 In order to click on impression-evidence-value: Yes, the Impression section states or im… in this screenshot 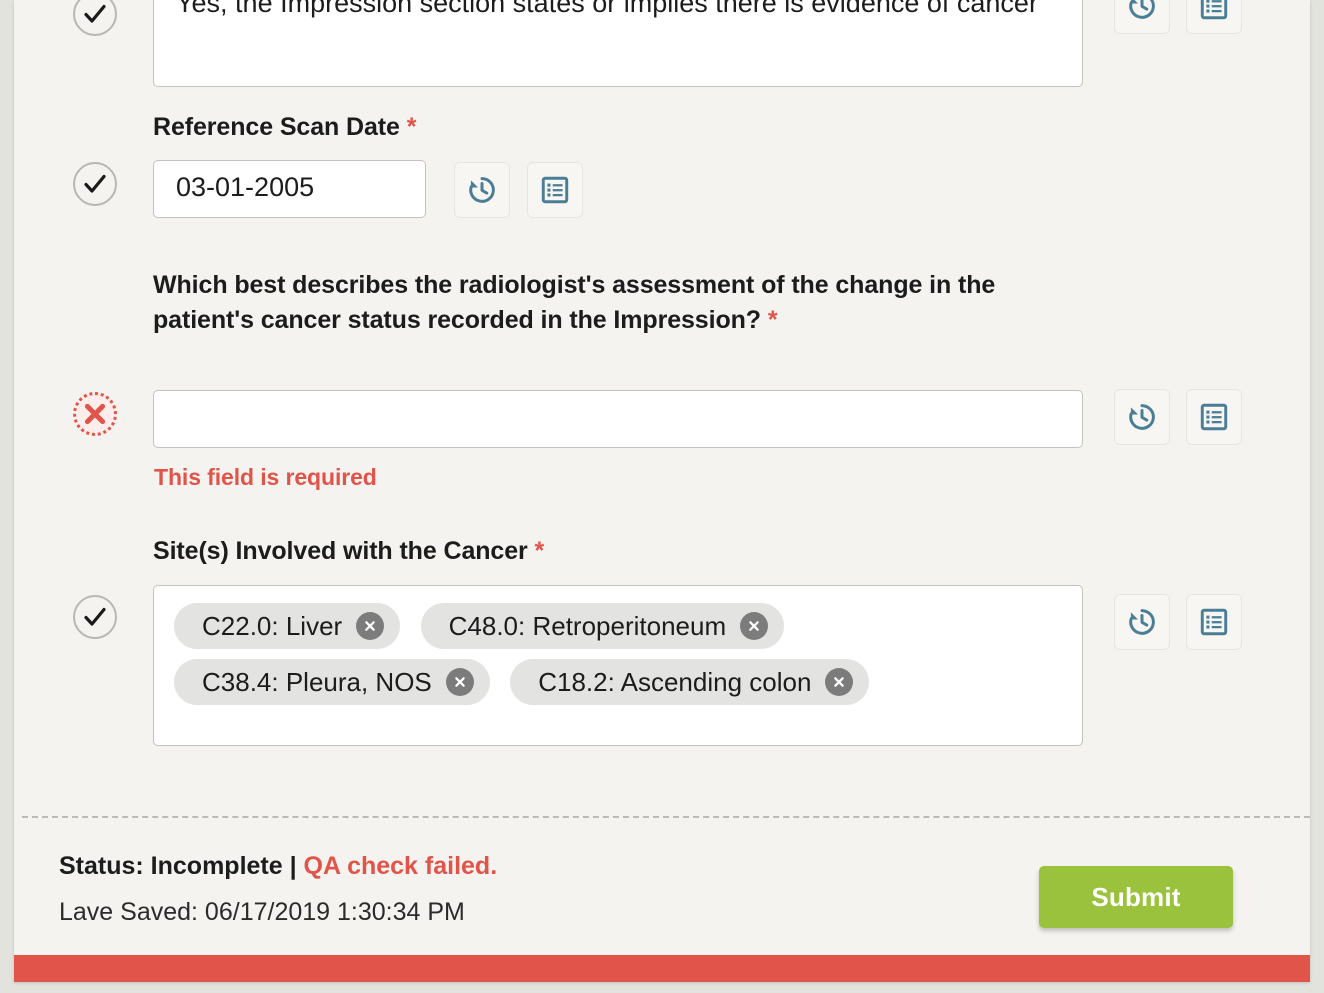, I will do `click(607, 9)`.